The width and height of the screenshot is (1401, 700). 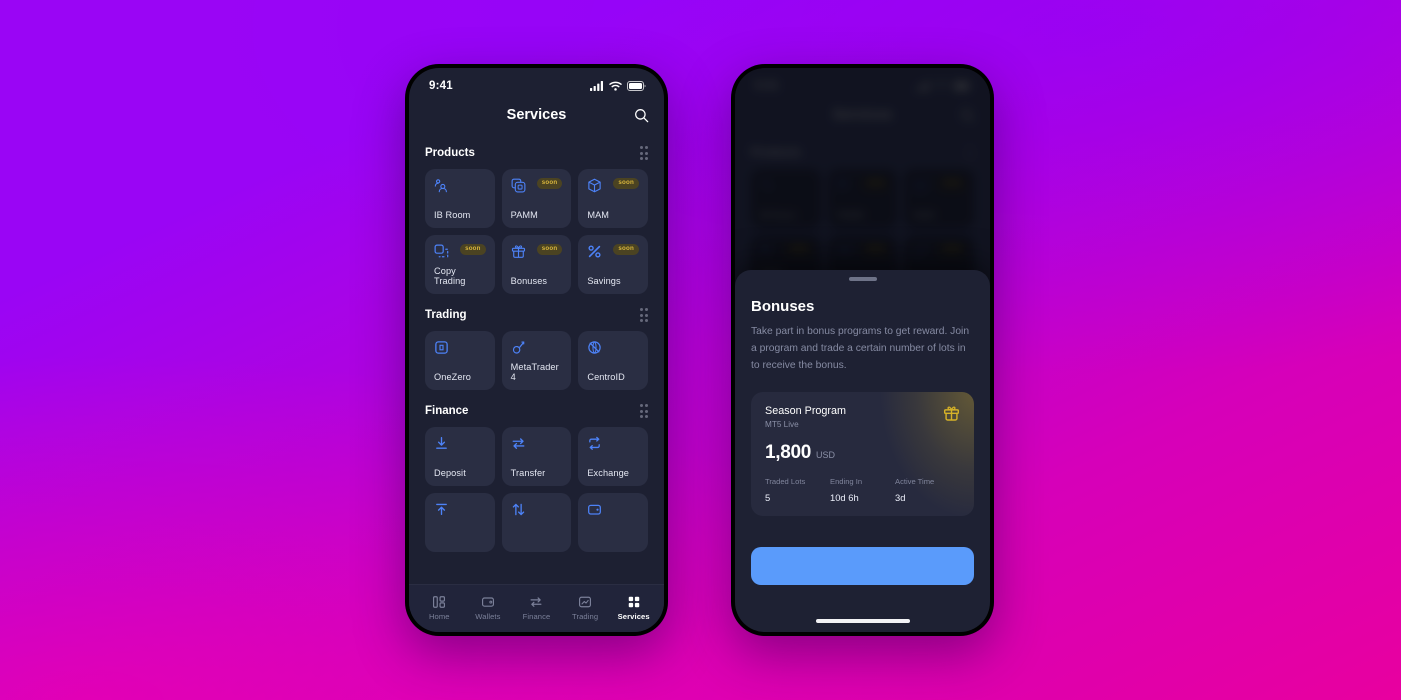 What do you see at coordinates (788, 453) in the screenshot?
I see `bonus-amount: 1,800` at bounding box center [788, 453].